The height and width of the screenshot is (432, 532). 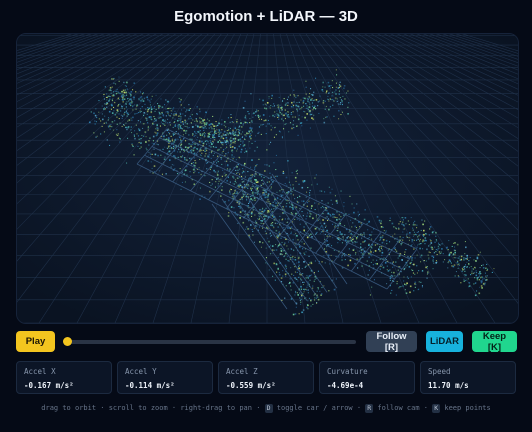 What do you see at coordinates (436, 408) in the screenshot?
I see `key-k-badge: K` at bounding box center [436, 408].